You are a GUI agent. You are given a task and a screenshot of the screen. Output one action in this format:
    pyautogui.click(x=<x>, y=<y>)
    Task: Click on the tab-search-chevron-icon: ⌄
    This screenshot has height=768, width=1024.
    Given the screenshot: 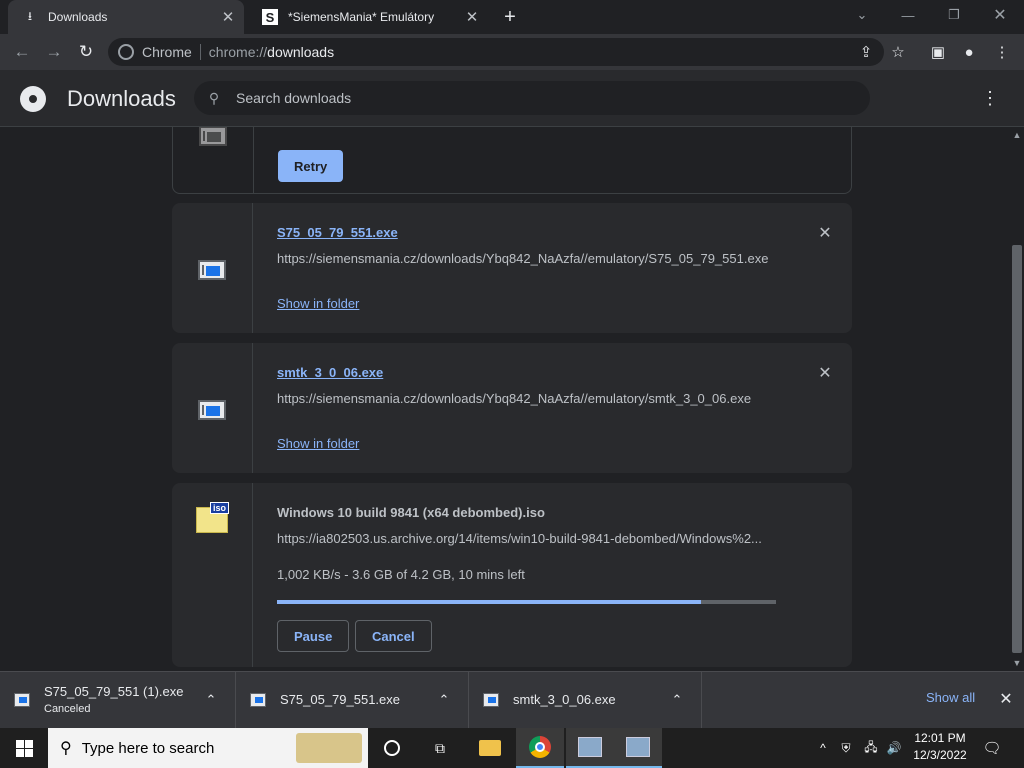 What is the action you would take?
    pyautogui.click(x=862, y=15)
    